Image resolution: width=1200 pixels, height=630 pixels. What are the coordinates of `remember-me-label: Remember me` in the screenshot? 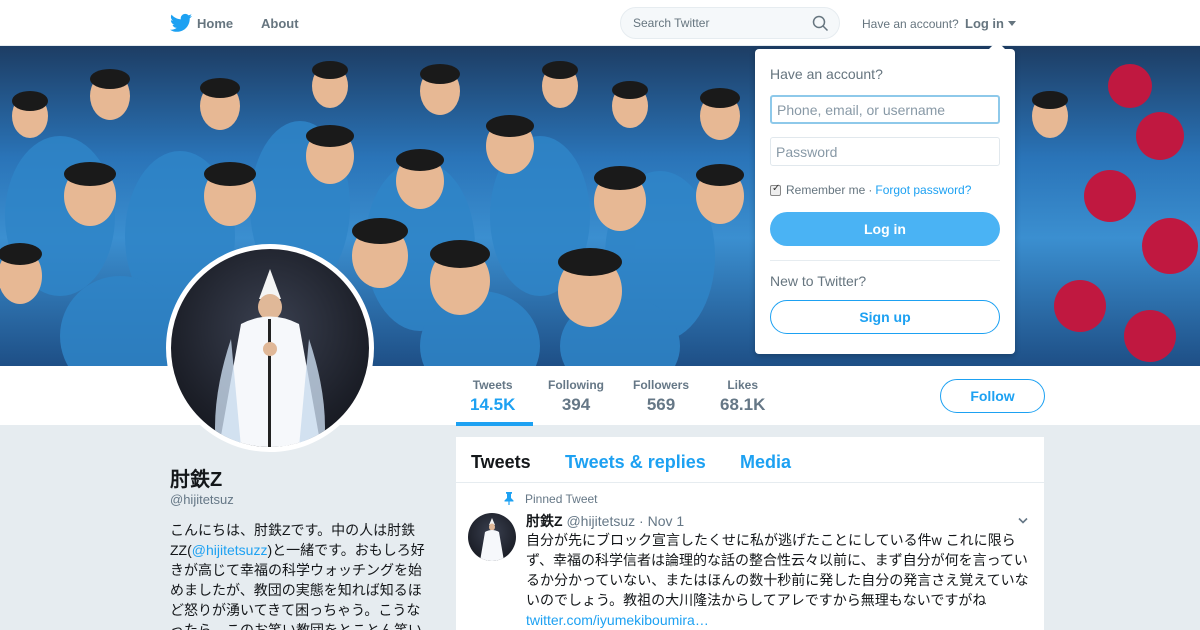 It's located at (825, 190).